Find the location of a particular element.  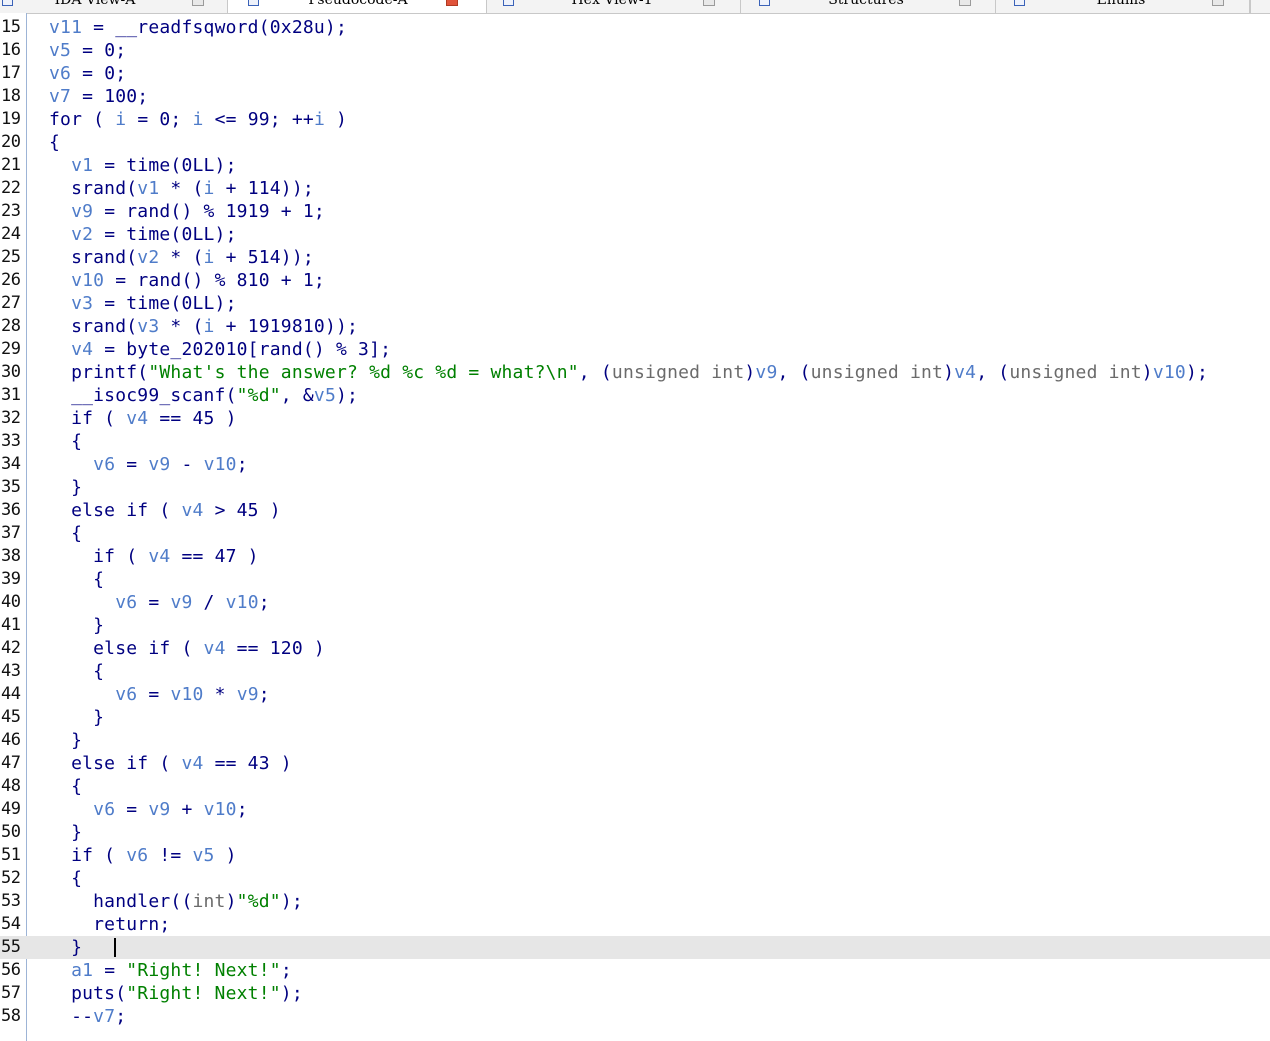

line-number: 46 is located at coordinates (11, 740).